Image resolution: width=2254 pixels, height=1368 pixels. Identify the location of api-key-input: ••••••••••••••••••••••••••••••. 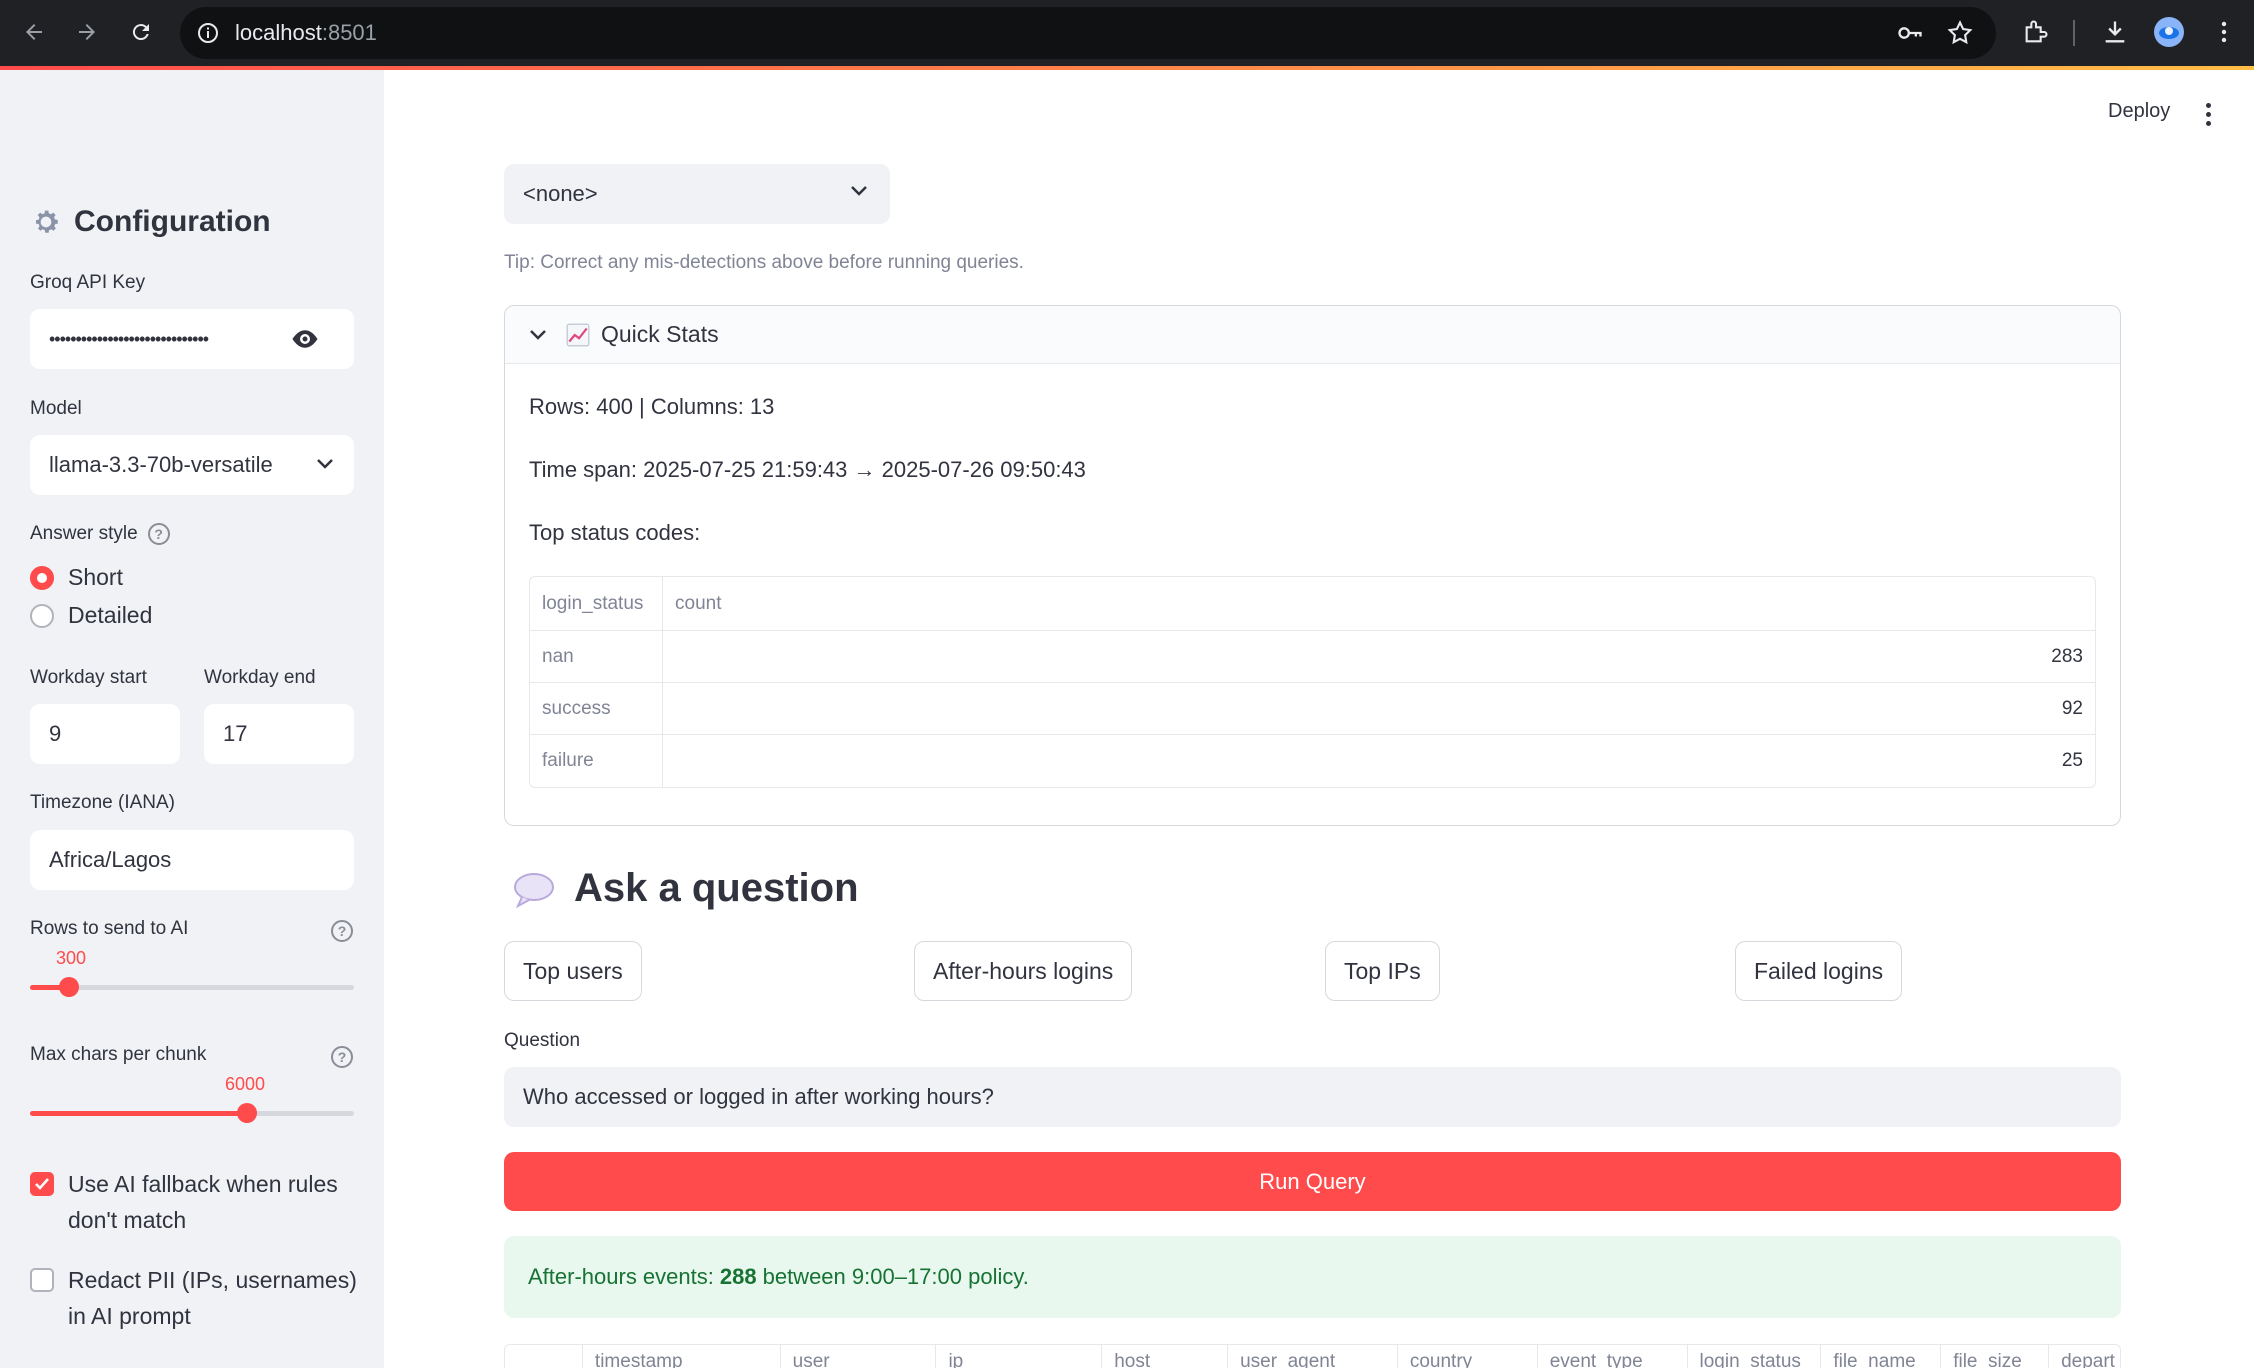
(192, 339).